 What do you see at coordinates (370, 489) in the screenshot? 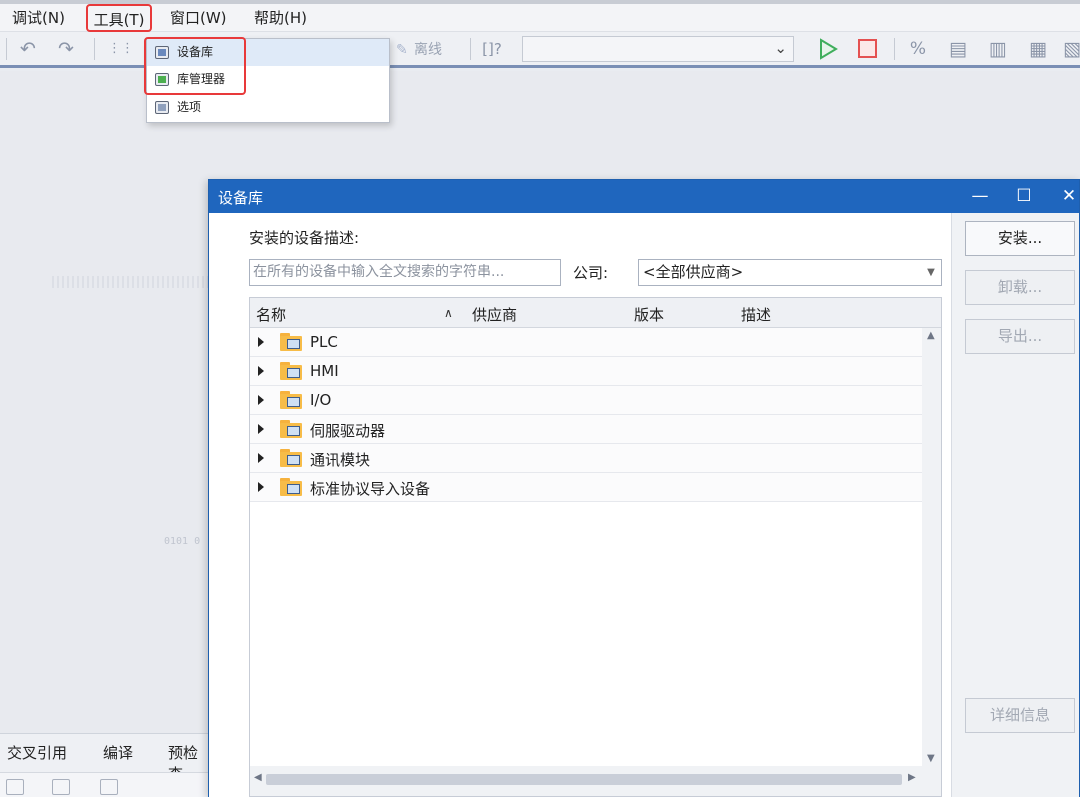
I see `row-name: 标准协议导入设备` at bounding box center [370, 489].